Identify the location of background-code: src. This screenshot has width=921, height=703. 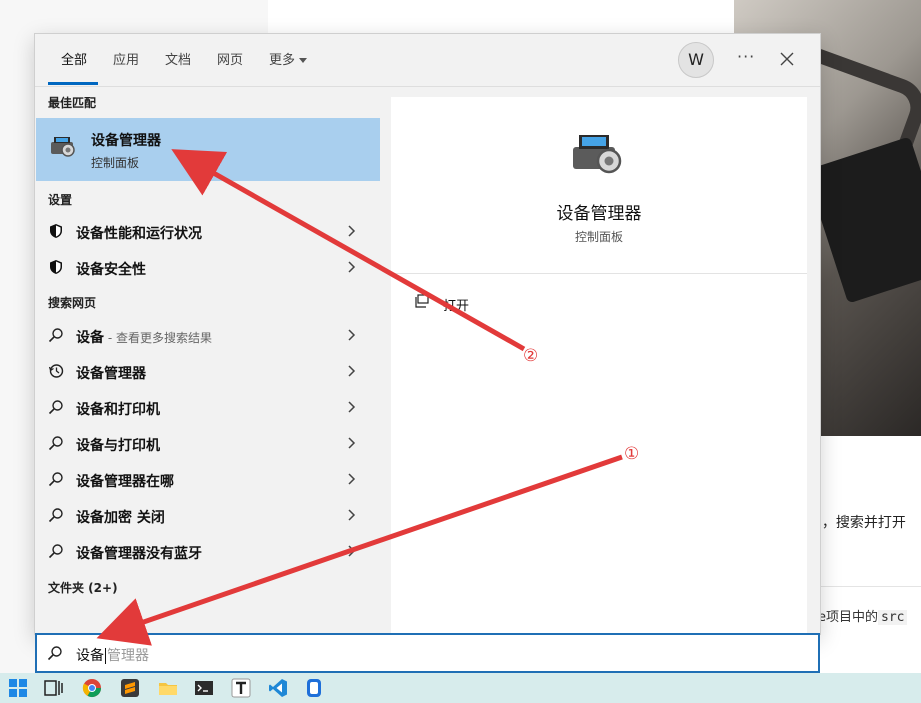
(893, 617).